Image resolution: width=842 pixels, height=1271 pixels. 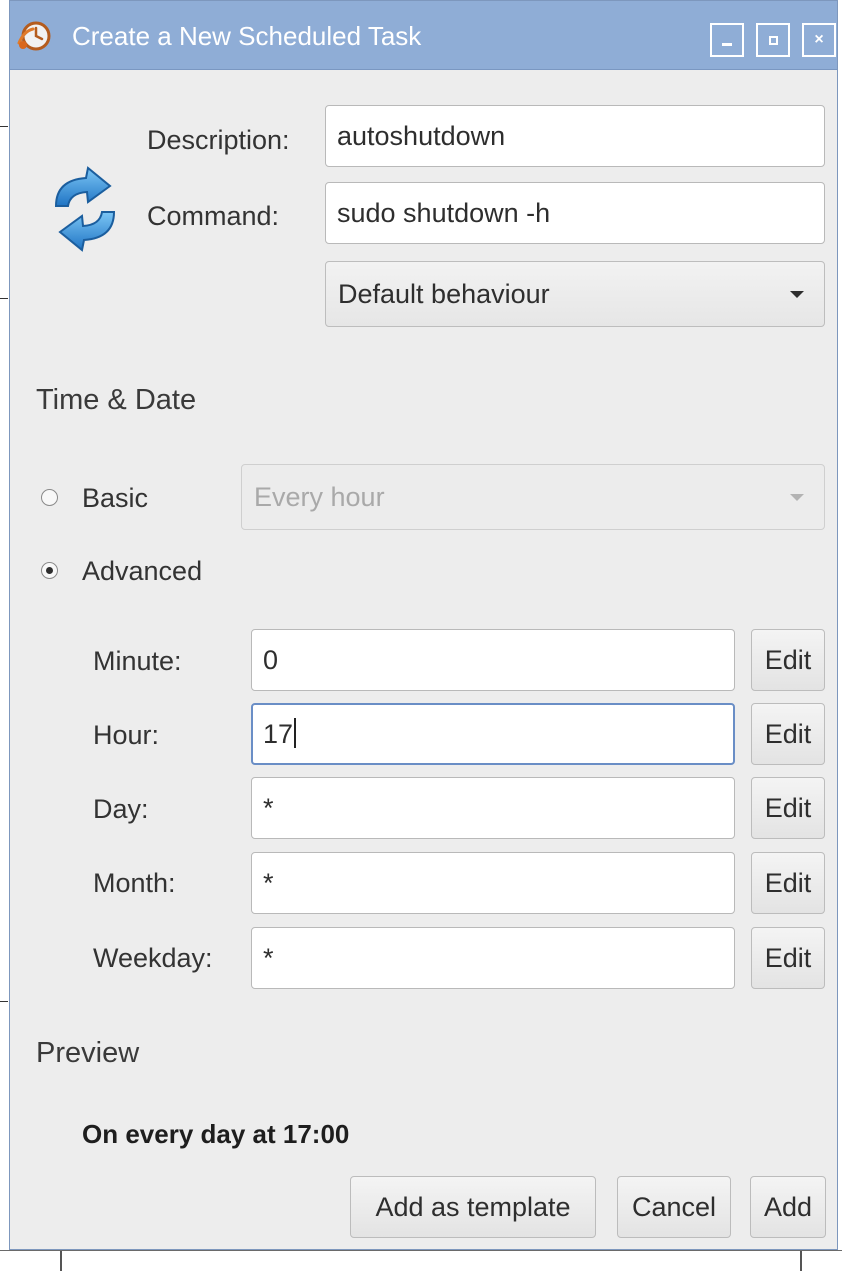 I want to click on background-window-edge-right, so click(x=840, y=635).